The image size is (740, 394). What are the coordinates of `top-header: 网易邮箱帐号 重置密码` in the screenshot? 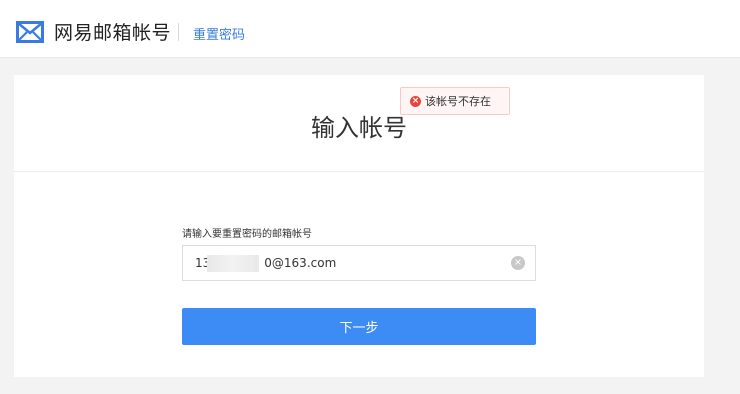 It's located at (370, 29).